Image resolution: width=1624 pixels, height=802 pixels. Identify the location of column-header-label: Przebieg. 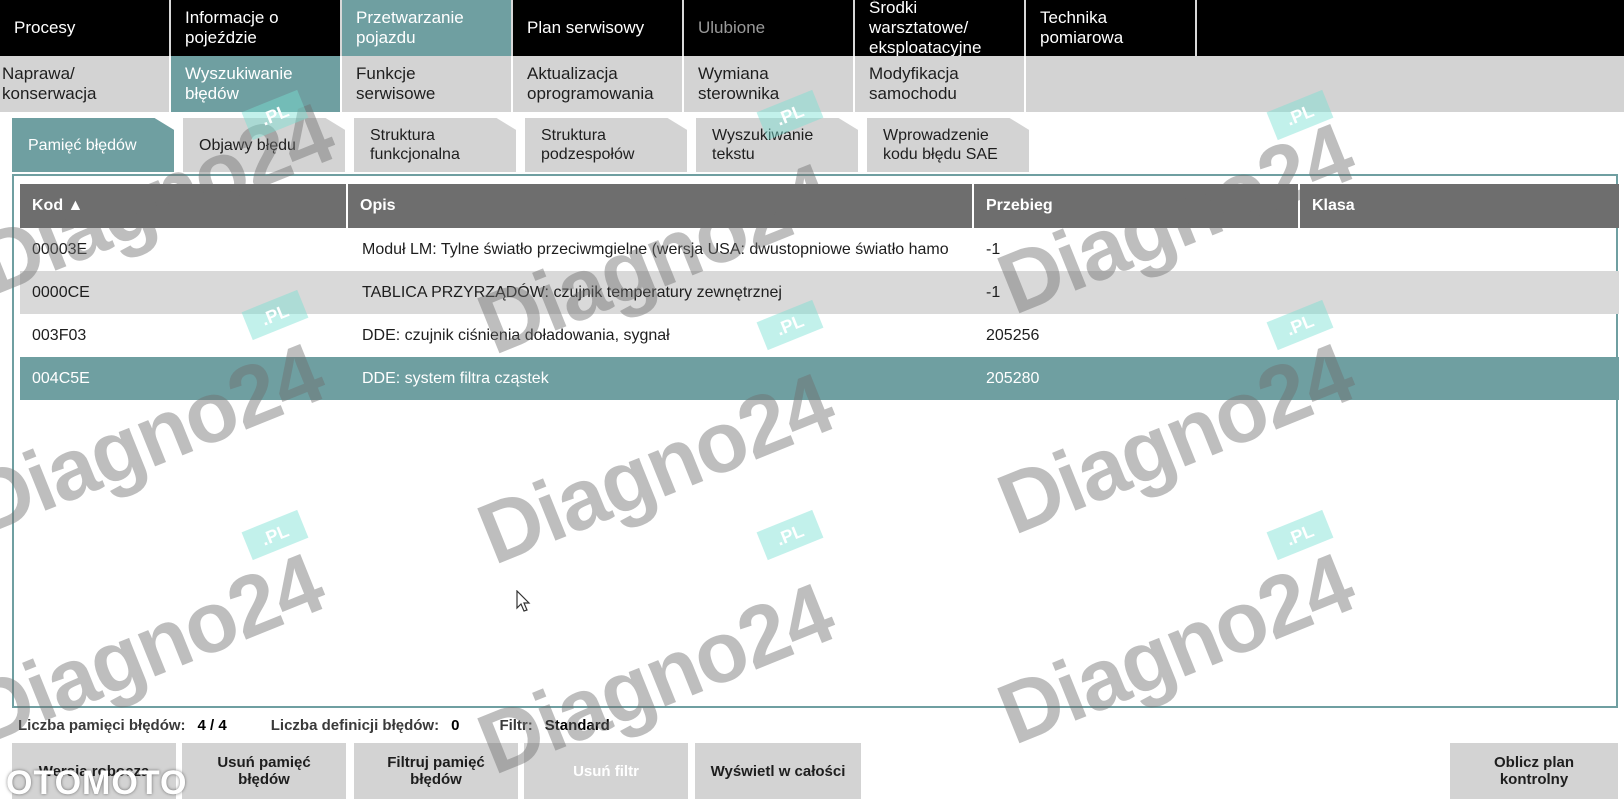
(1019, 205).